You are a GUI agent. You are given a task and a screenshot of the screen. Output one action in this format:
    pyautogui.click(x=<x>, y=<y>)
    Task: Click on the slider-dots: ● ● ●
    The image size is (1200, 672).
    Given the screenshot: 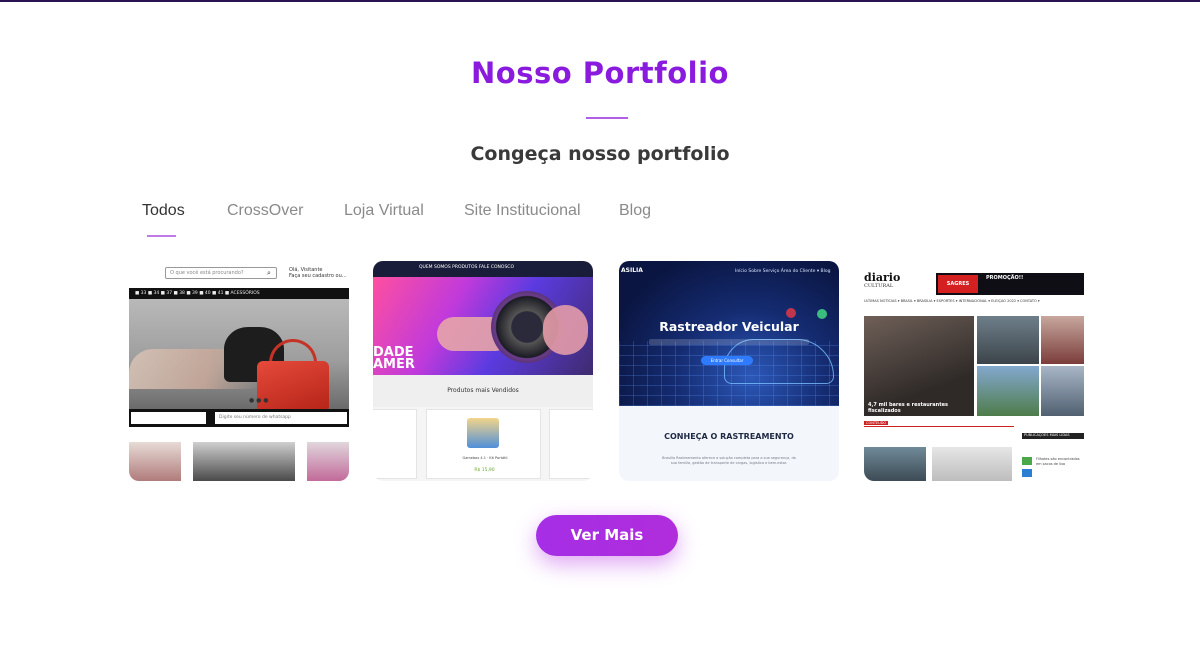 What is the action you would take?
    pyautogui.click(x=259, y=400)
    